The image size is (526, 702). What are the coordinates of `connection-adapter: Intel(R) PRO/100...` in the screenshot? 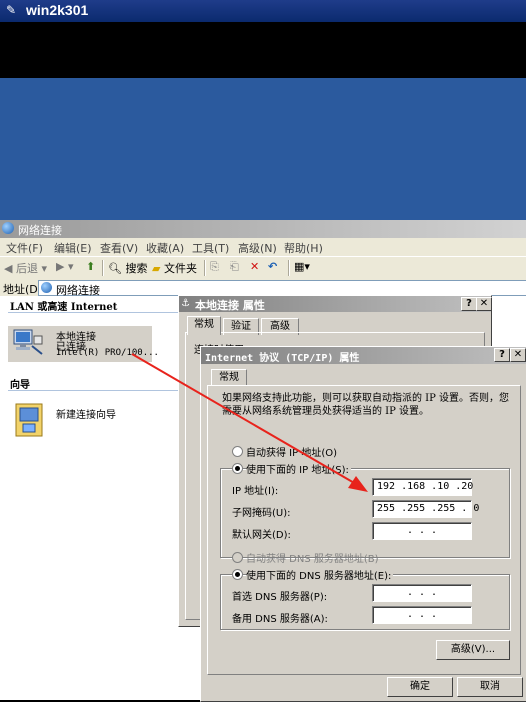 It's located at (107, 353).